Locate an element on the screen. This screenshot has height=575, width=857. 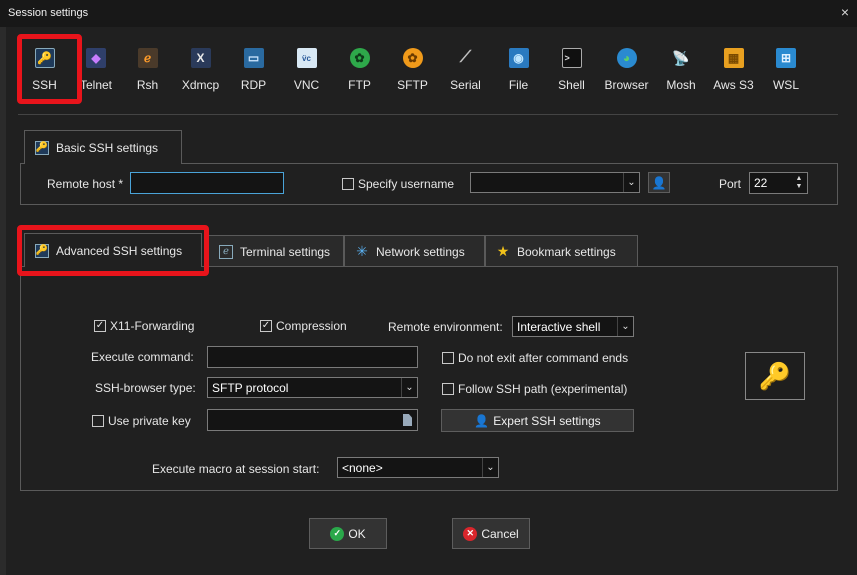
username-select: ⌄ is located at coordinates (555, 182).